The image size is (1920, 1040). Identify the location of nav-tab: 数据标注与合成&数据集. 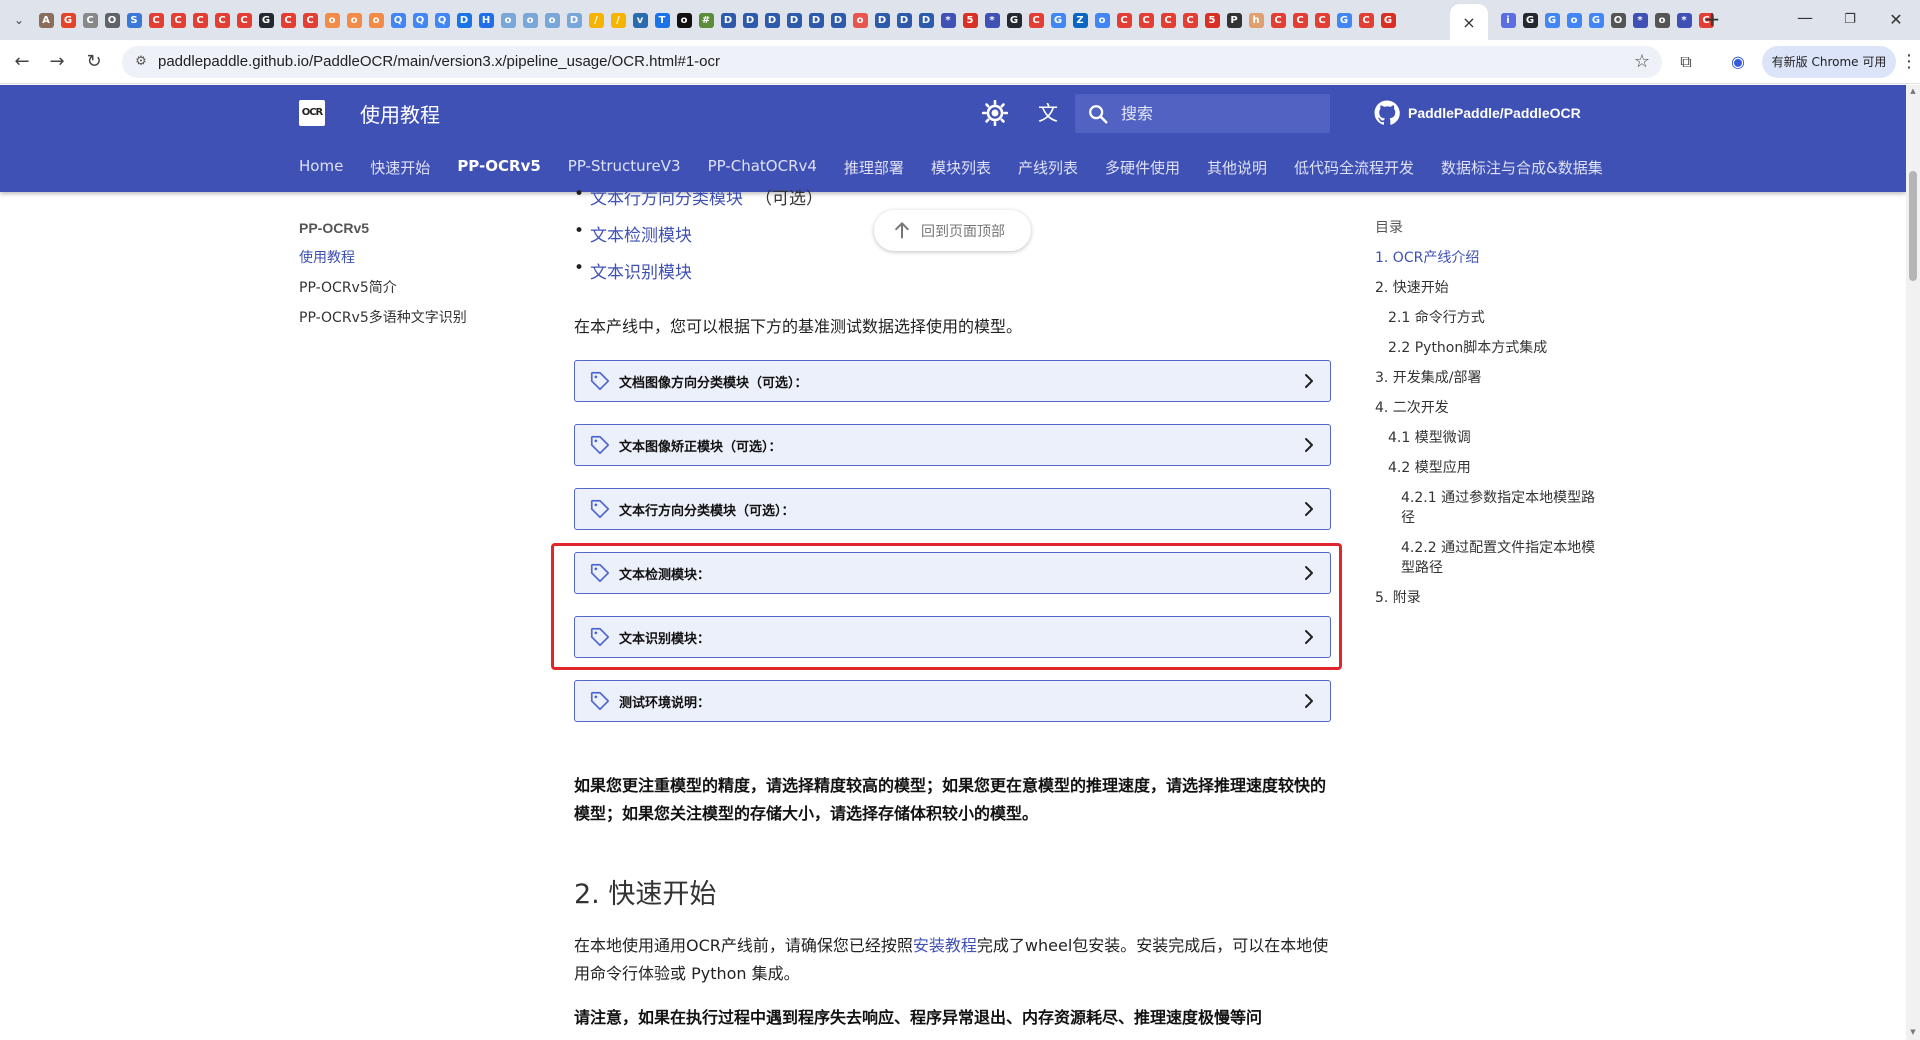
(1522, 169).